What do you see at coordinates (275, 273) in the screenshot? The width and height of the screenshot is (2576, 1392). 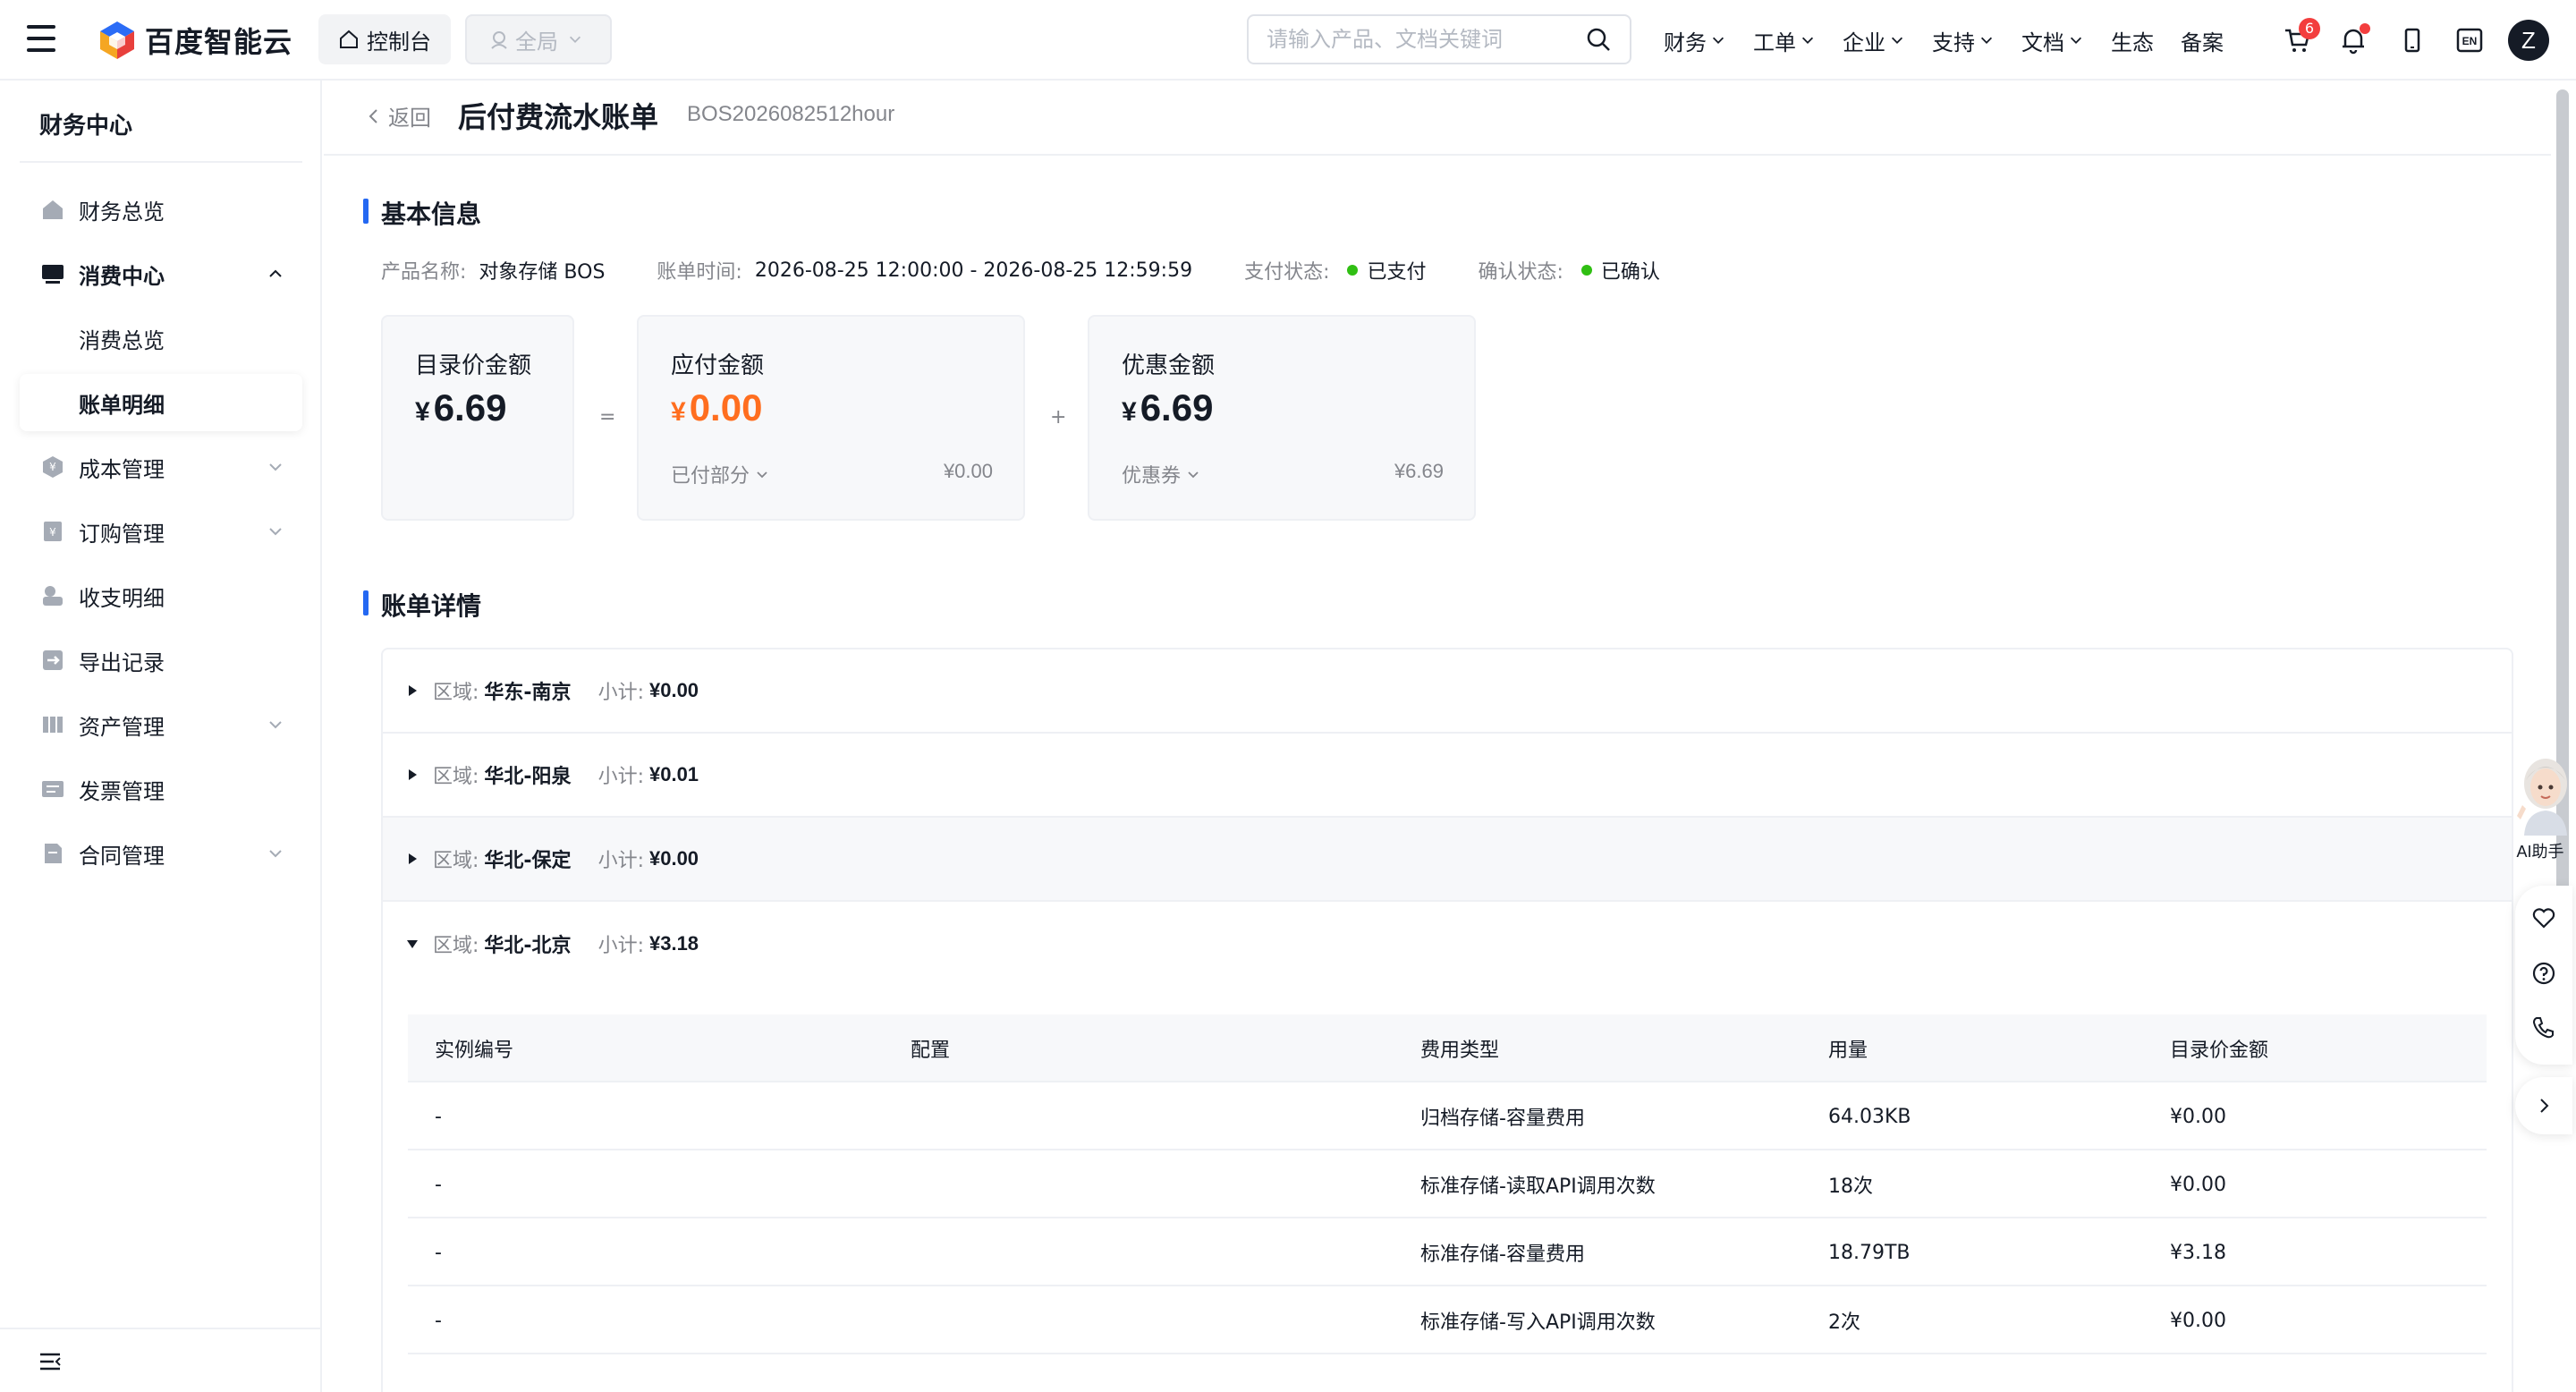 I see `chevron-up-icon` at bounding box center [275, 273].